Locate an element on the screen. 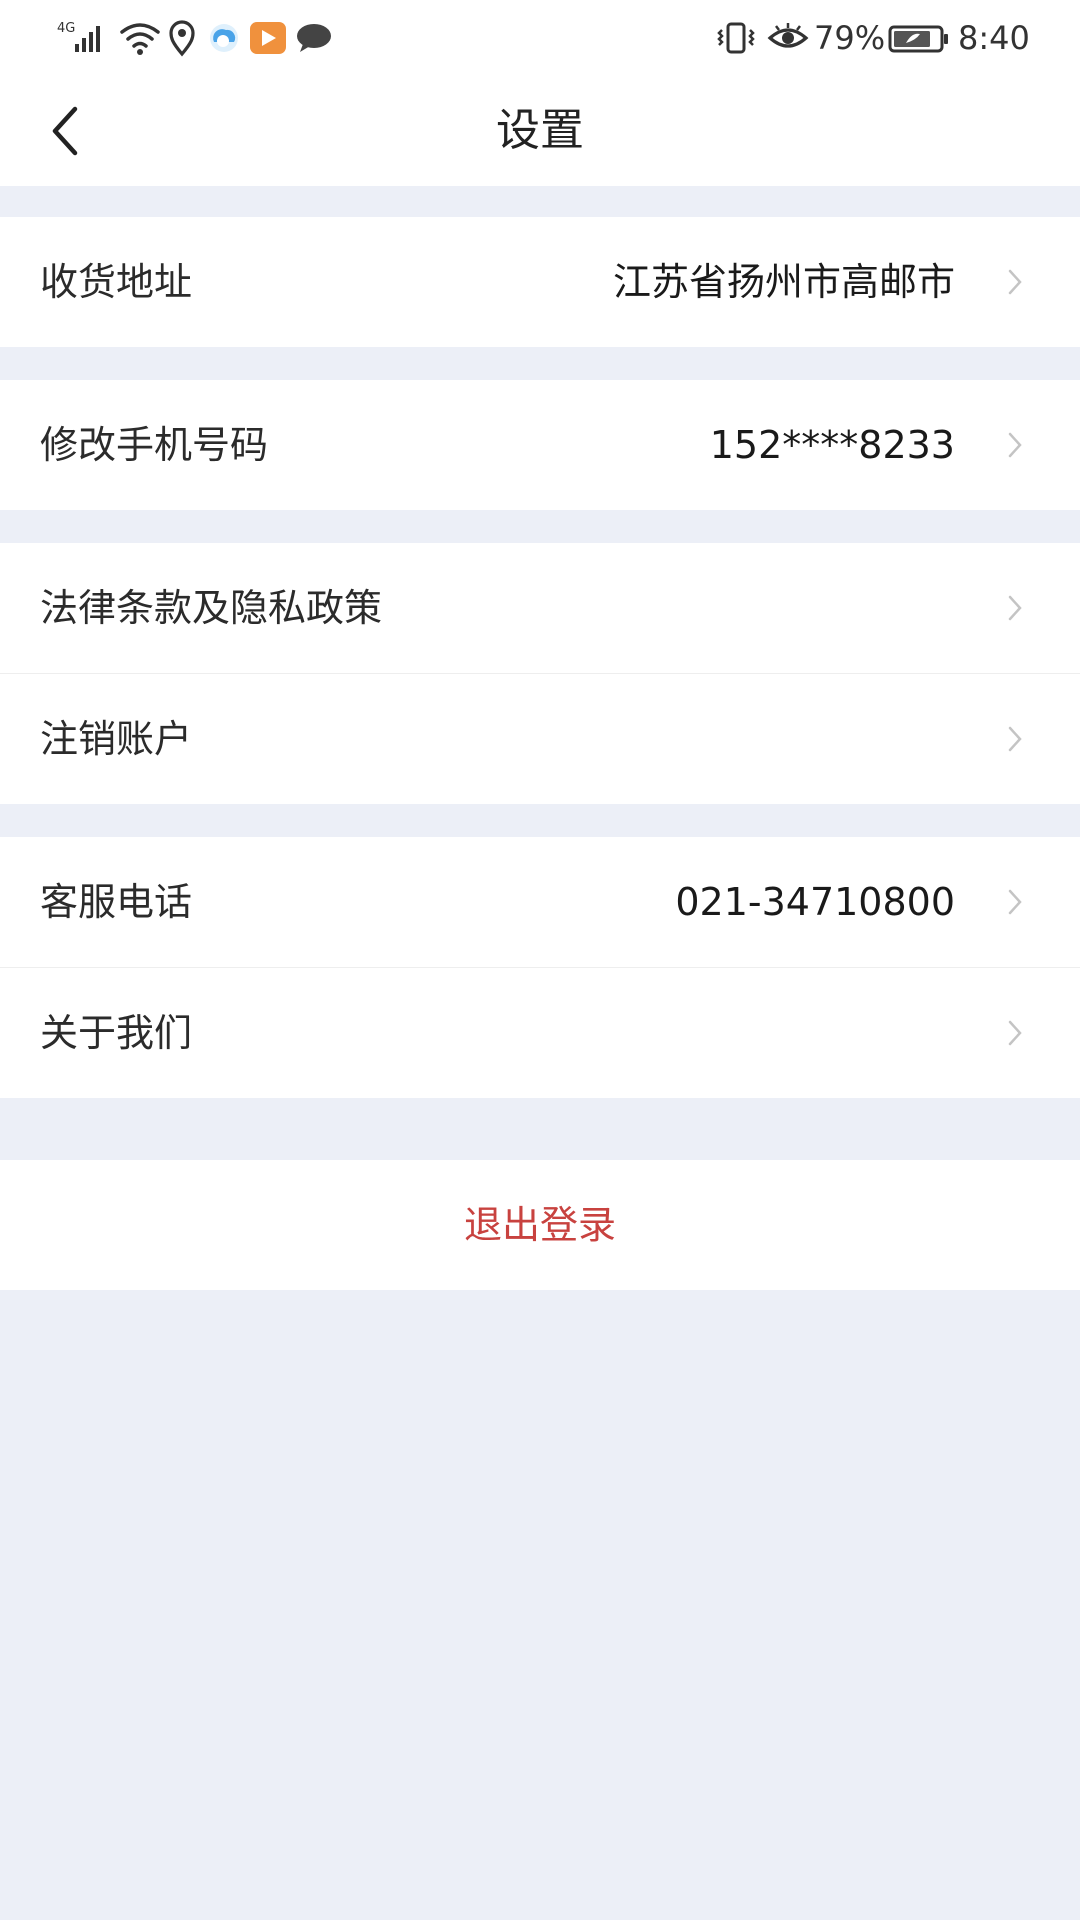 The width and height of the screenshot is (1080, 1920). clock-time: 8:40 is located at coordinates (994, 38).